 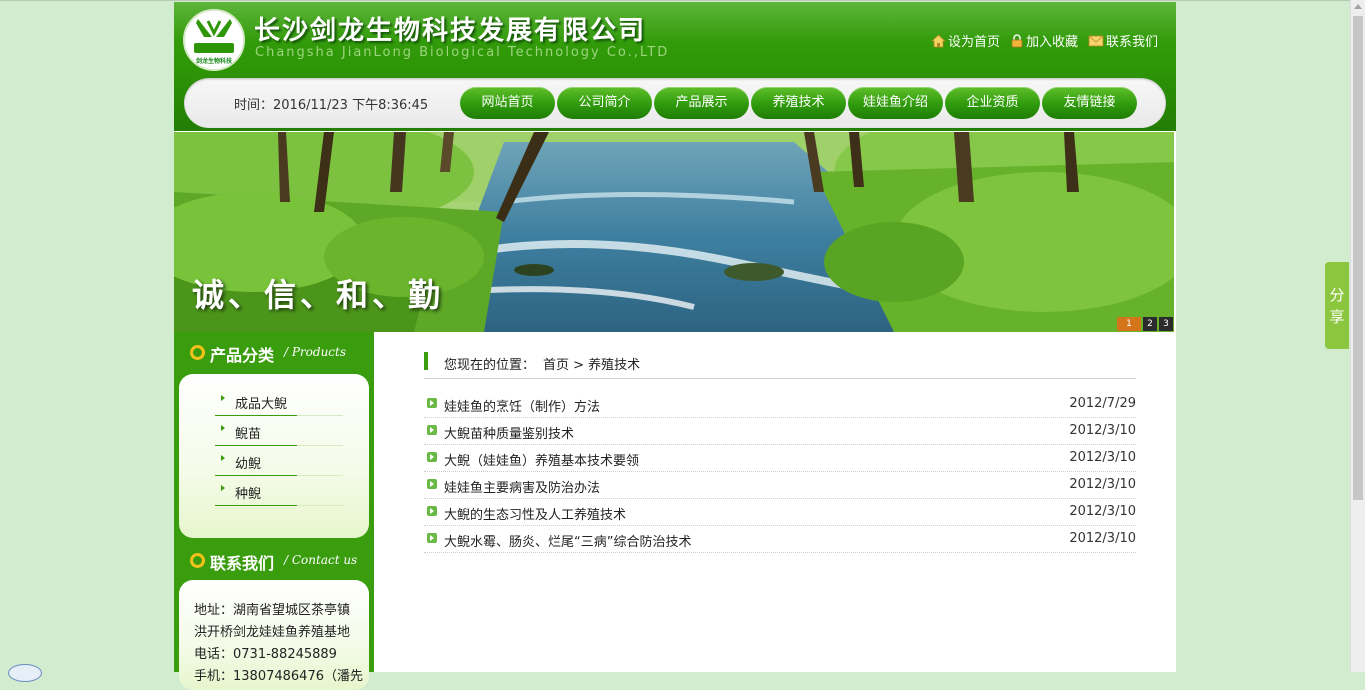 I want to click on window-top-border, so click(x=682, y=0).